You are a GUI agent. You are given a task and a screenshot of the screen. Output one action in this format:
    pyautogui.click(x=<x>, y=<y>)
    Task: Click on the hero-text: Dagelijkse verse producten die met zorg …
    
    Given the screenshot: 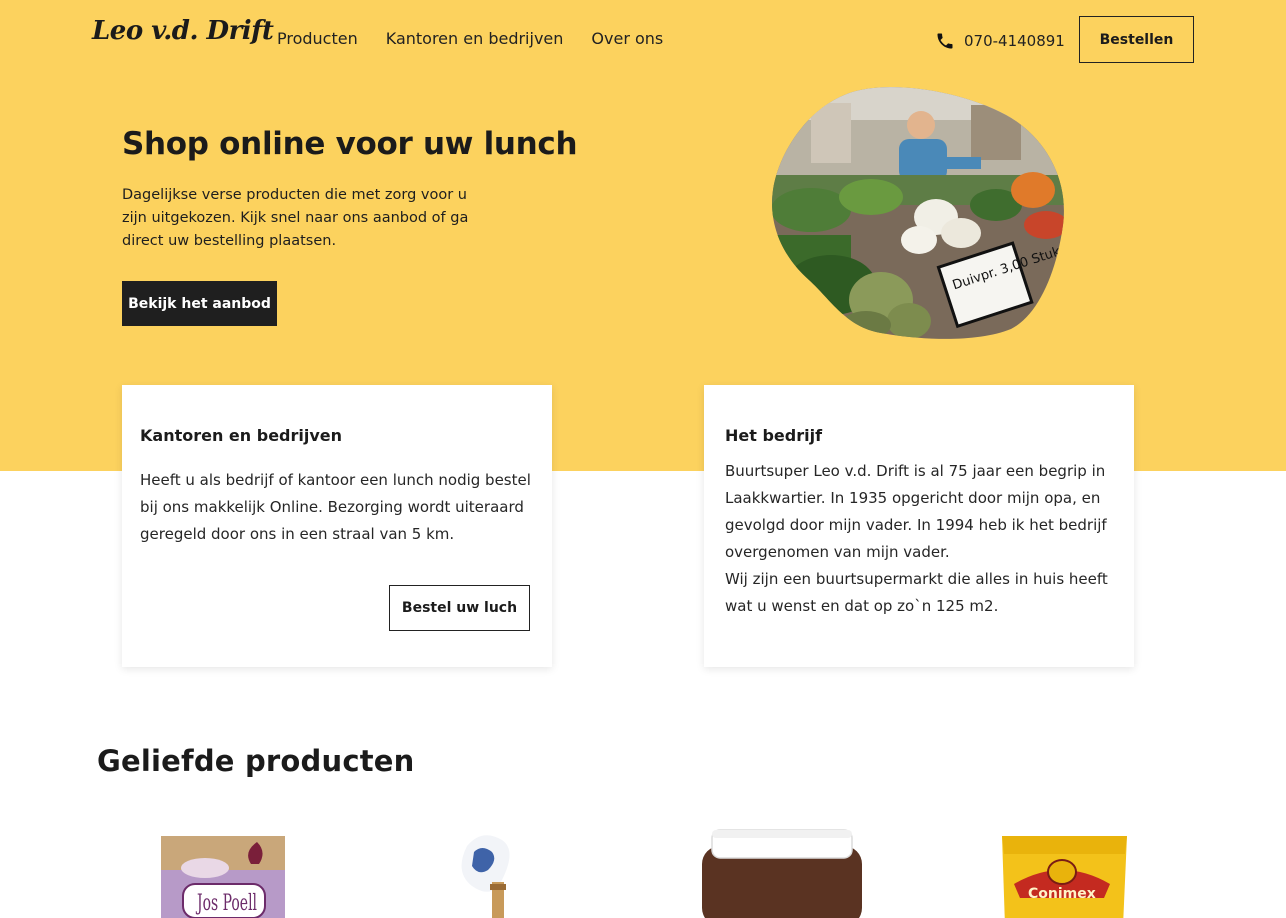 What is the action you would take?
    pyautogui.click(x=295, y=218)
    